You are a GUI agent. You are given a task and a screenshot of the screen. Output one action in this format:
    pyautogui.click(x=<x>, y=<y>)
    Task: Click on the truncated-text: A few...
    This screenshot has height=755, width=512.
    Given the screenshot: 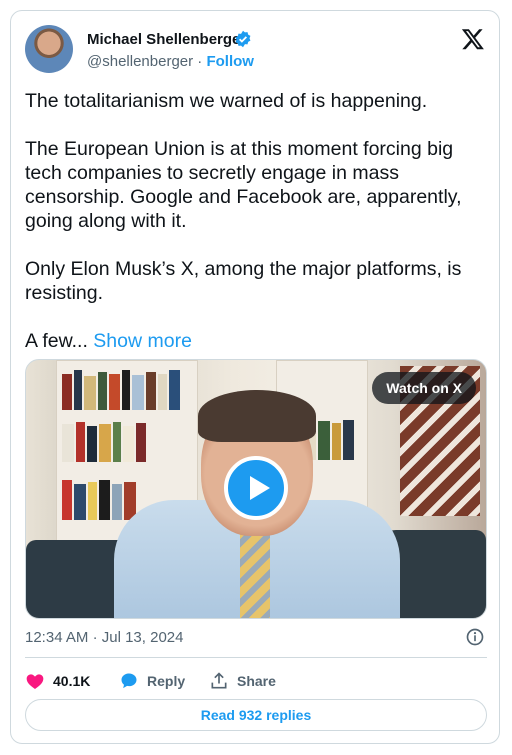 What is the action you would take?
    pyautogui.click(x=56, y=341)
    